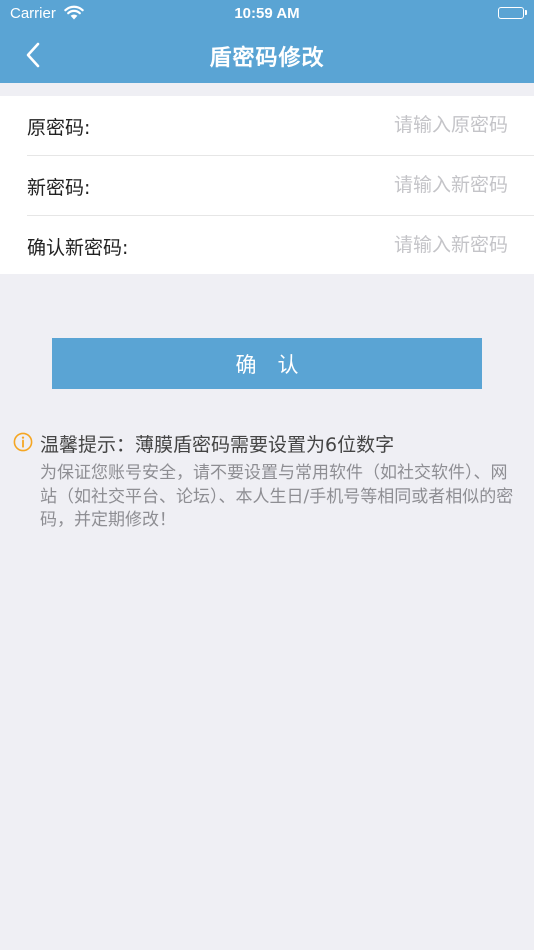 Image resolution: width=534 pixels, height=950 pixels. I want to click on old-password-label: 原密码:, so click(59, 128).